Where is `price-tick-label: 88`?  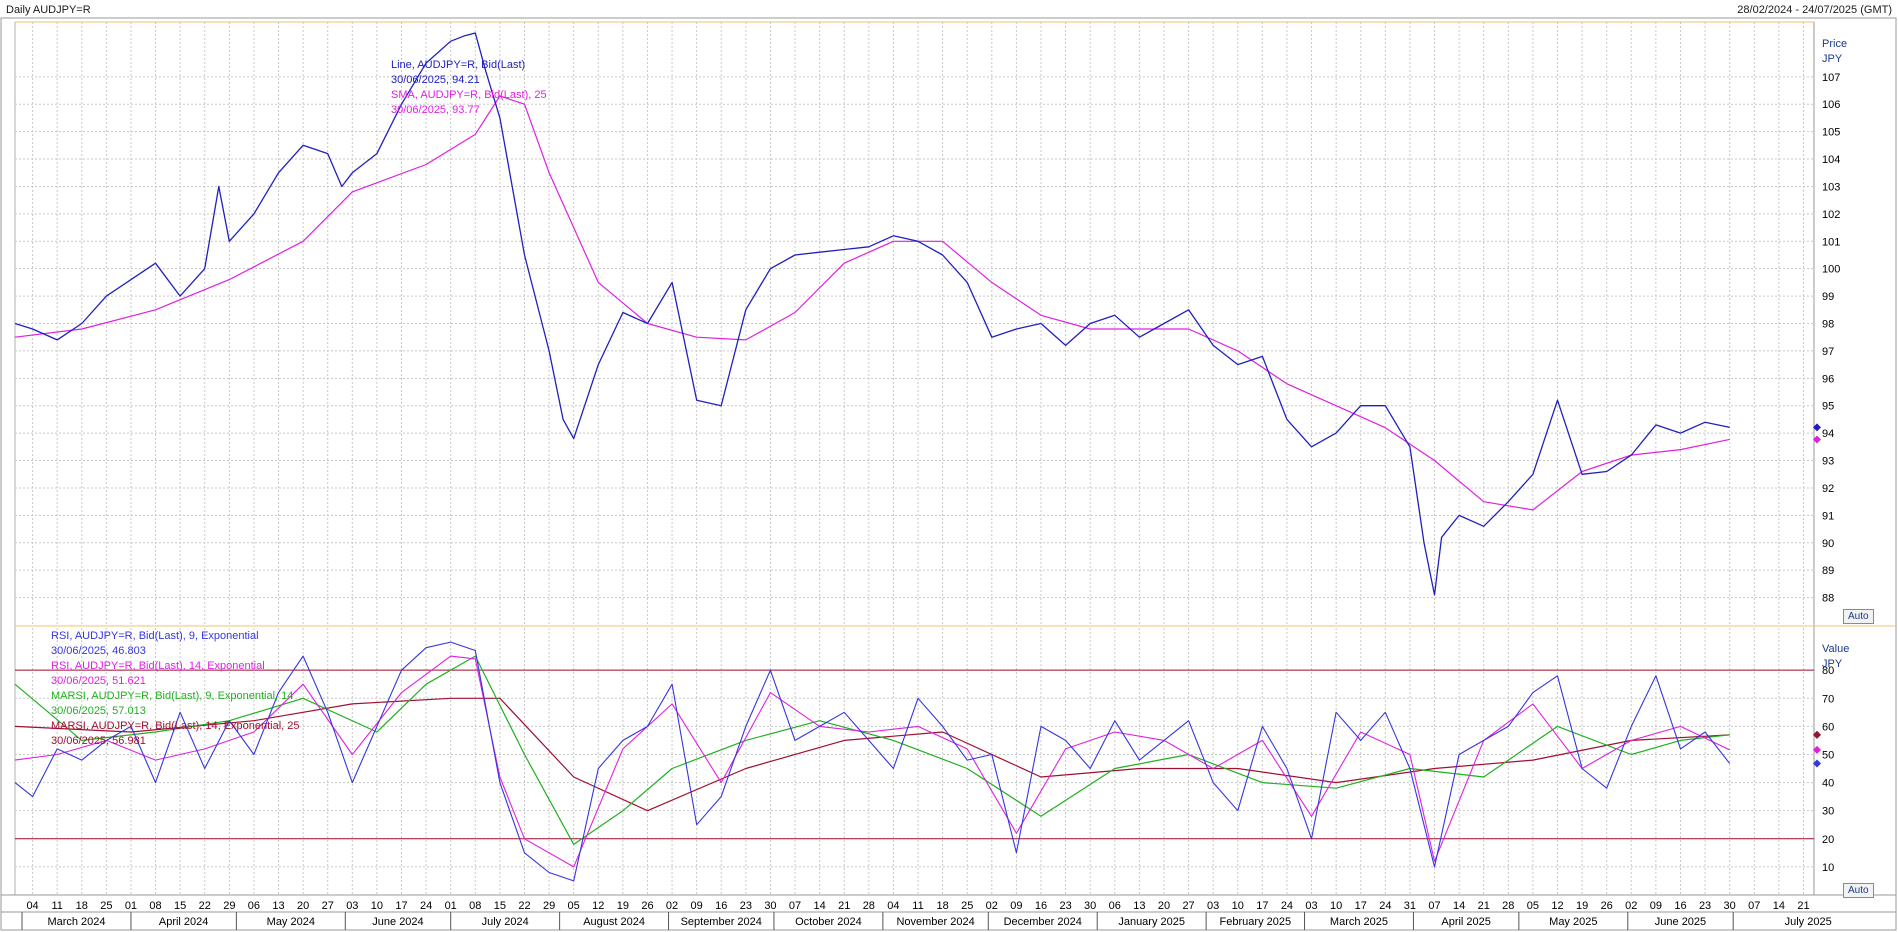
price-tick-label: 88 is located at coordinates (1828, 599).